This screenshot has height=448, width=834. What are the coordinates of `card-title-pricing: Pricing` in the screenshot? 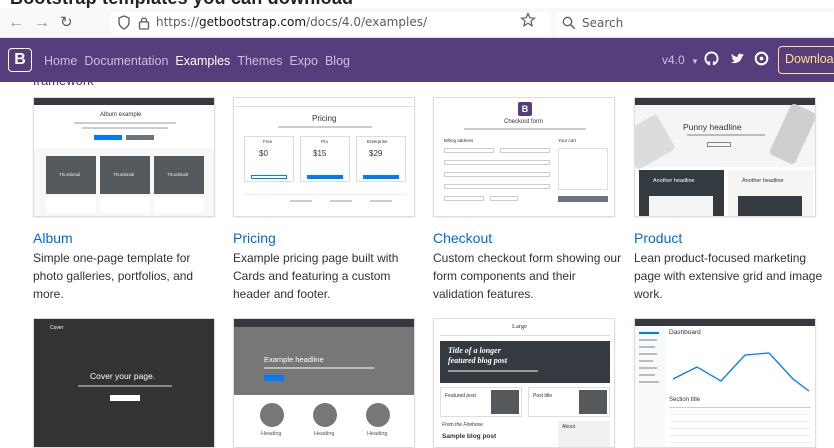 It's located at (254, 238).